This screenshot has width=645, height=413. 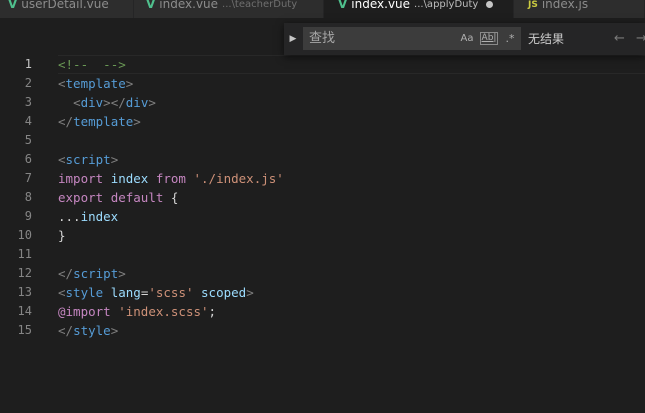 What do you see at coordinates (24, 273) in the screenshot?
I see `line-number: 12` at bounding box center [24, 273].